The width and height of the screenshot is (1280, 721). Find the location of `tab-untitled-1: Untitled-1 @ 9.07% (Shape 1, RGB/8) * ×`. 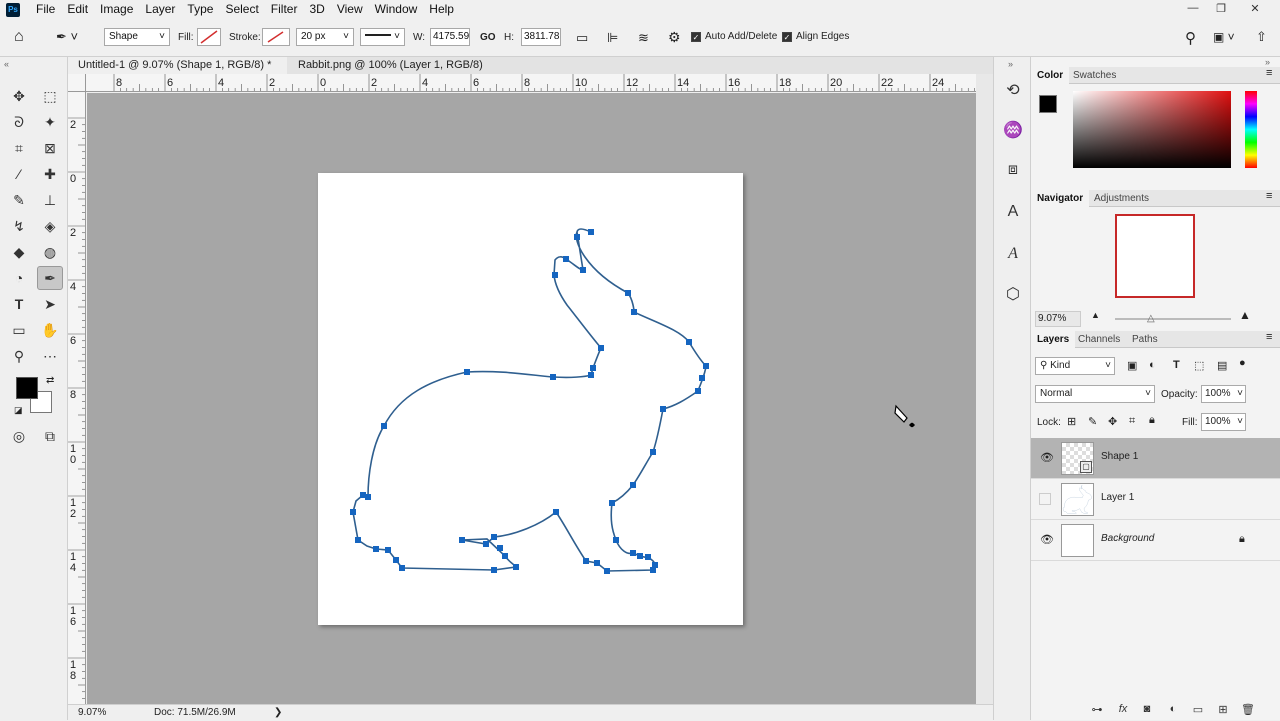

tab-untitled-1: Untitled-1 @ 9.07% (Shape 1, RGB/8) * × is located at coordinates (177, 72).